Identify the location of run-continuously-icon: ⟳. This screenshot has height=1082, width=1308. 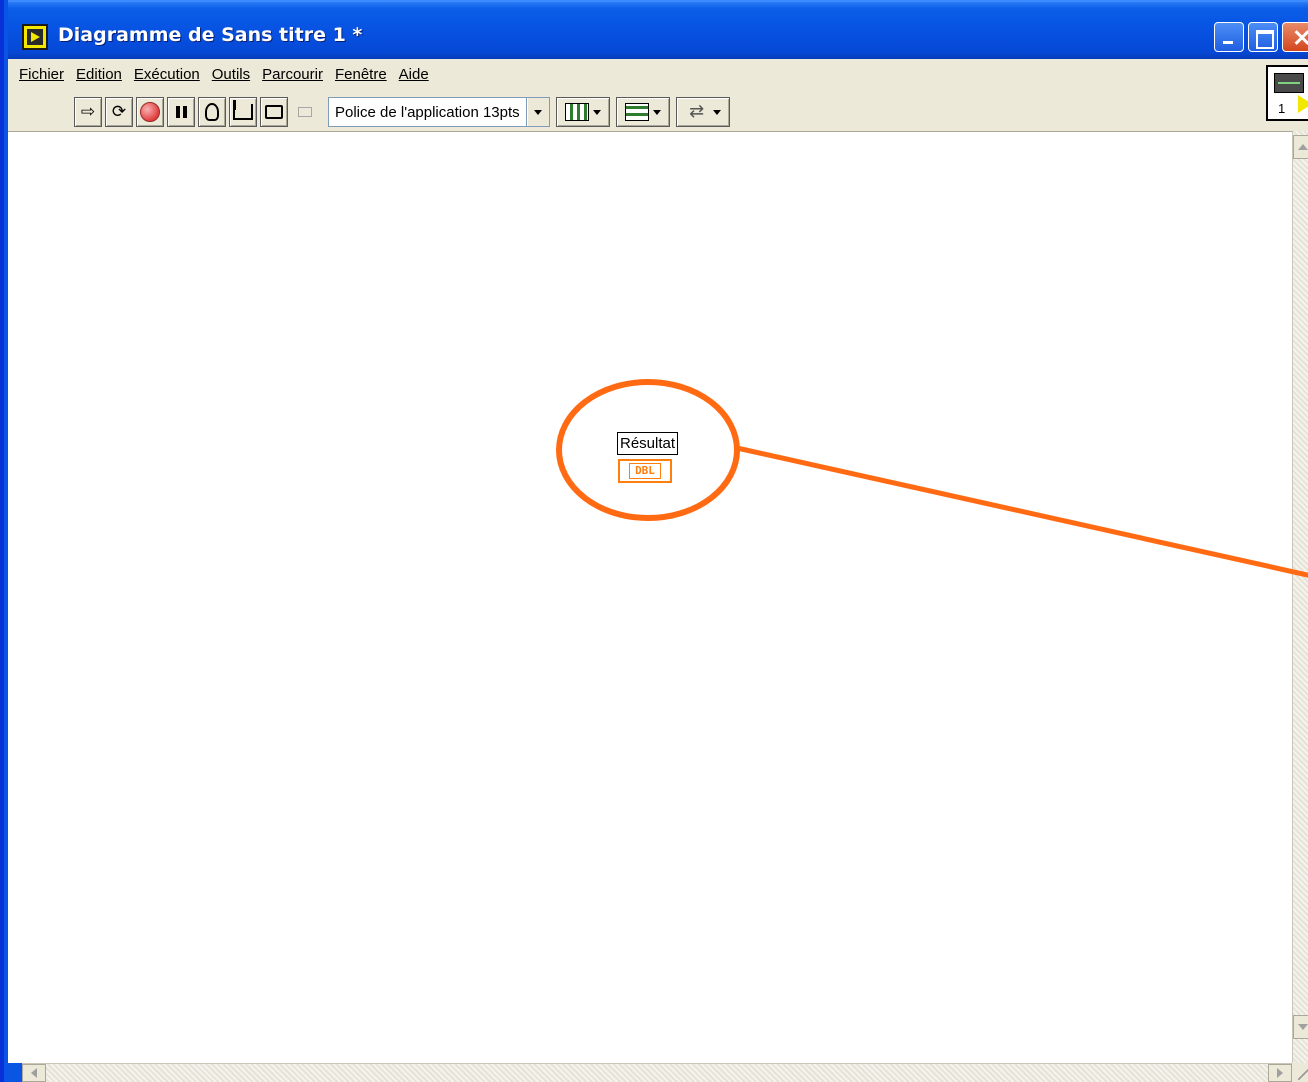
(119, 111).